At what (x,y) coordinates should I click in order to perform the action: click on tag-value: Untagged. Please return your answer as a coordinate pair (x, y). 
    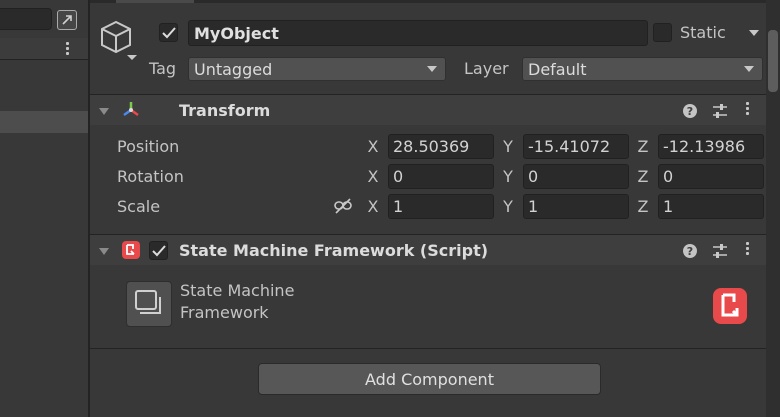
    Looking at the image, I should click on (233, 69).